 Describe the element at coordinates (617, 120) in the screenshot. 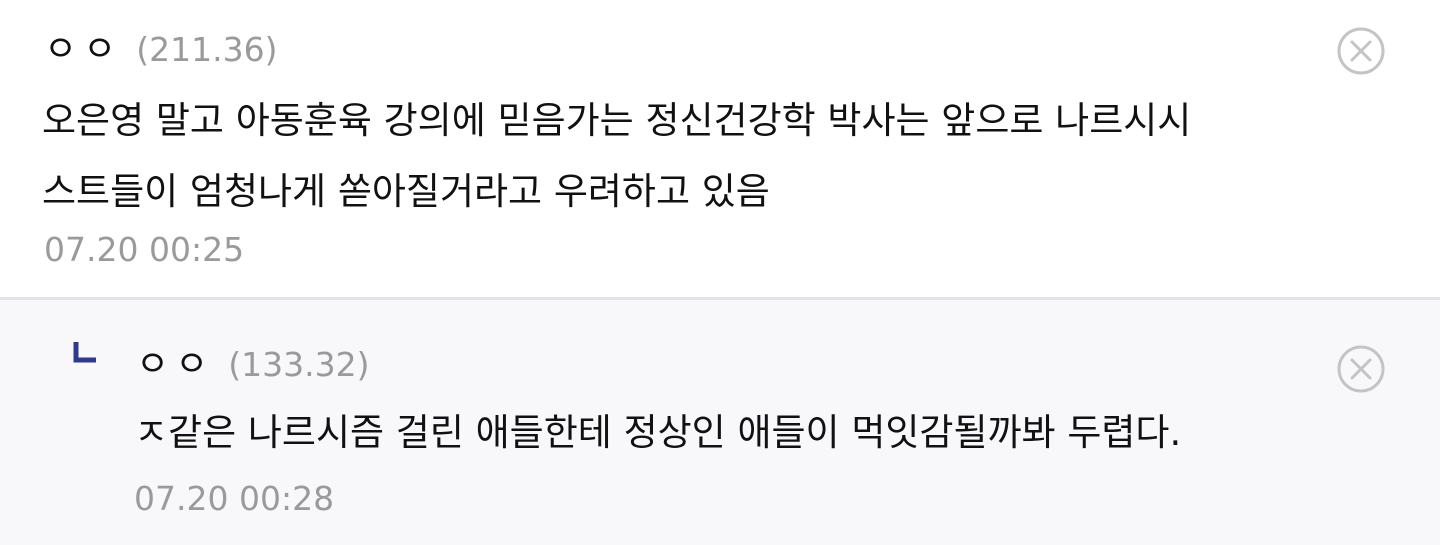

I see `comment-text-line: 오은영 말고 아동훈육 강의에 믿음가는 정신건강학 박사는 앞으로 나르시시` at that location.